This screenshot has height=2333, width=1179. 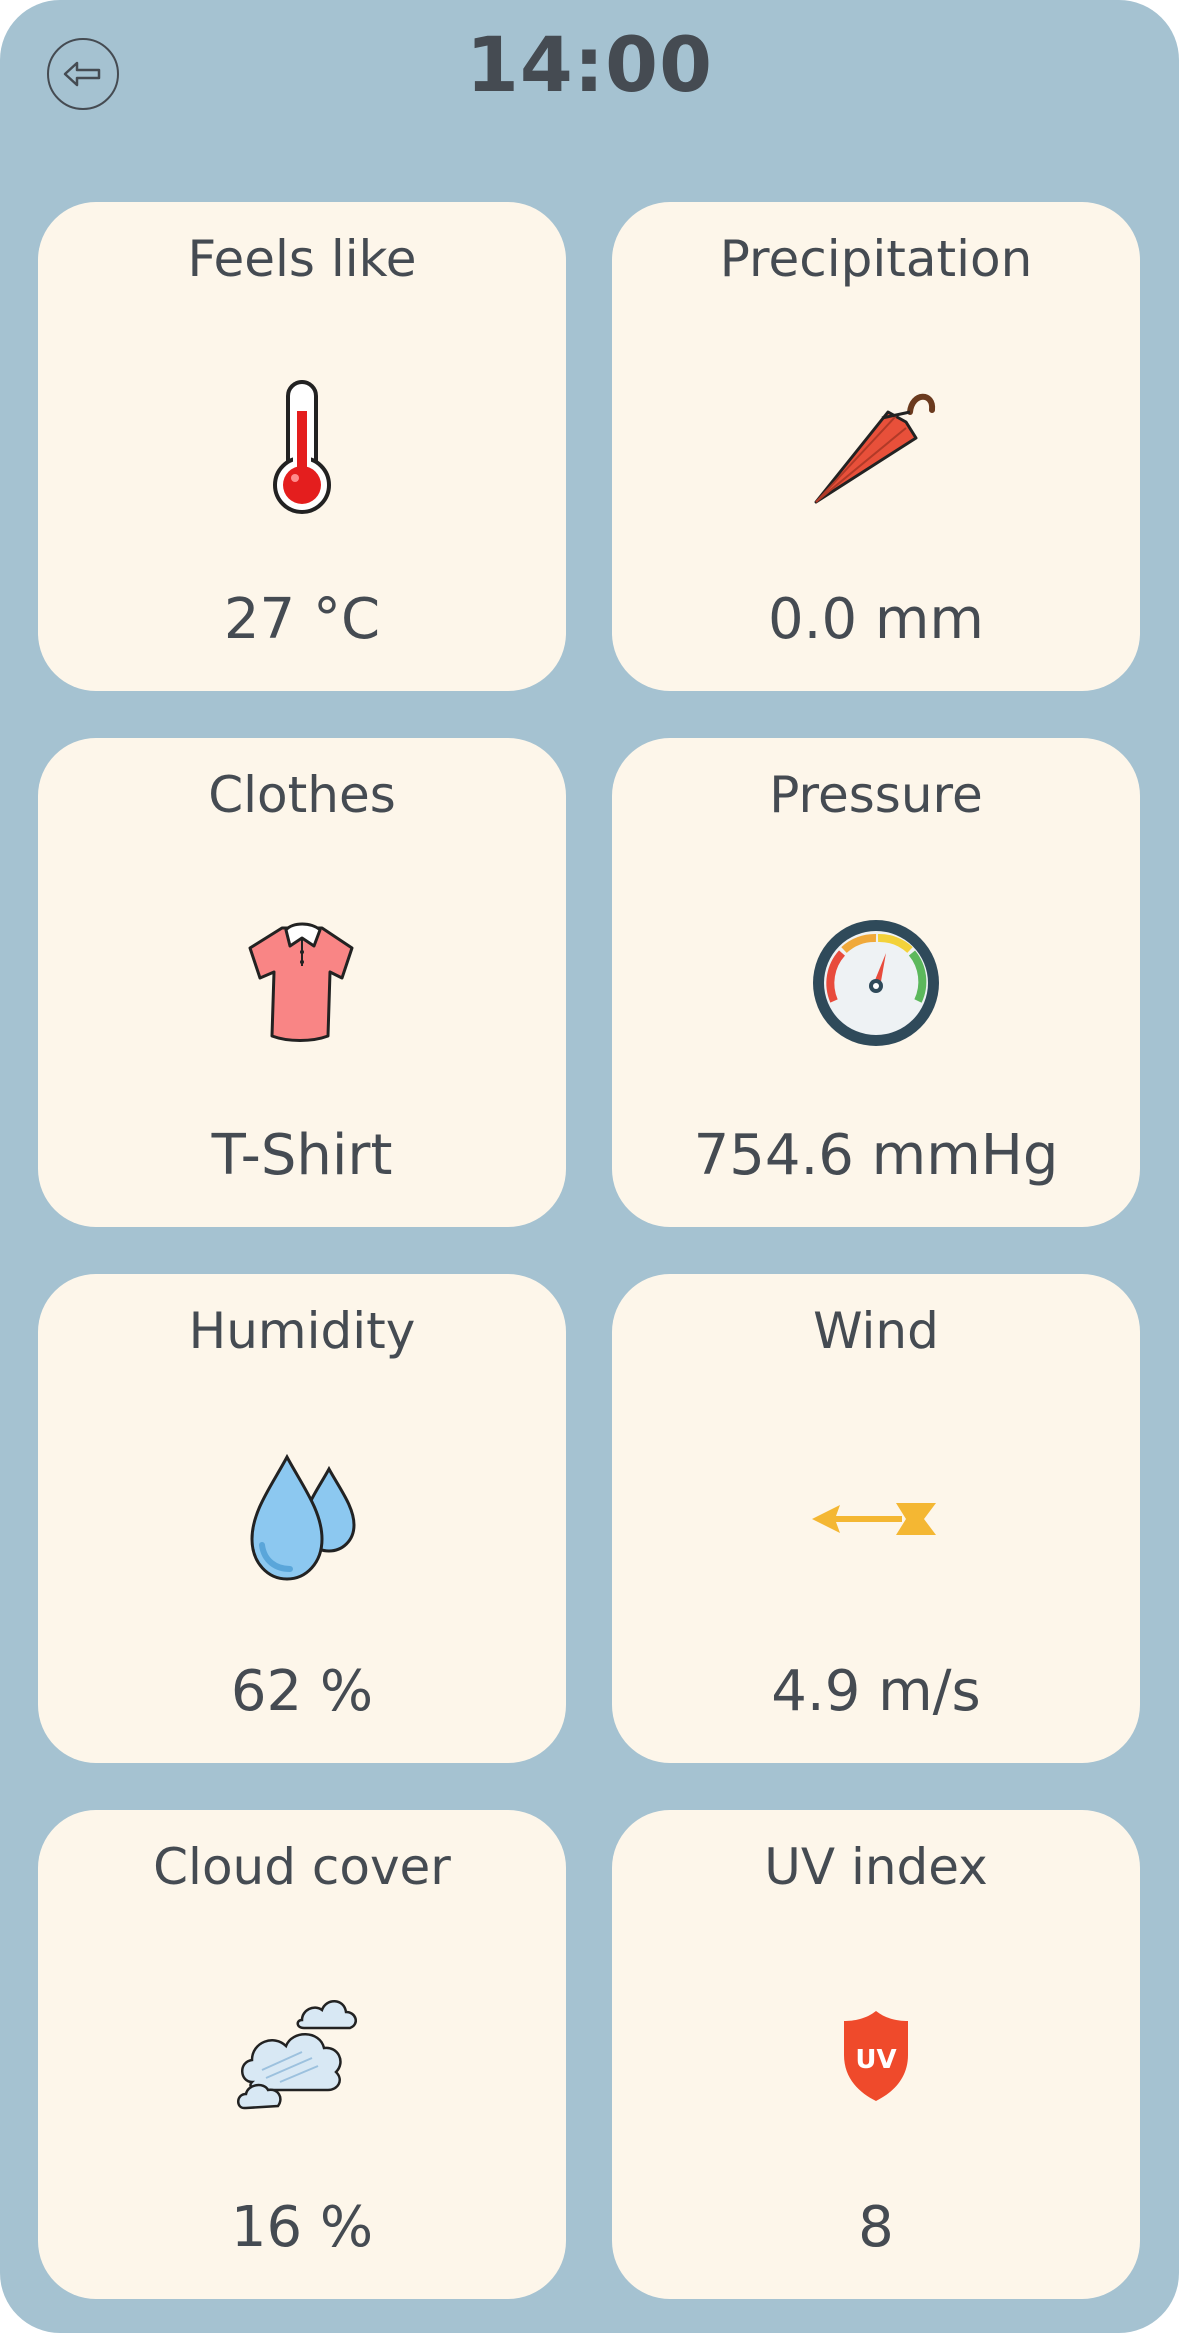 I want to click on card-wind: Wind 4.9 m/s, so click(x=876, y=1518).